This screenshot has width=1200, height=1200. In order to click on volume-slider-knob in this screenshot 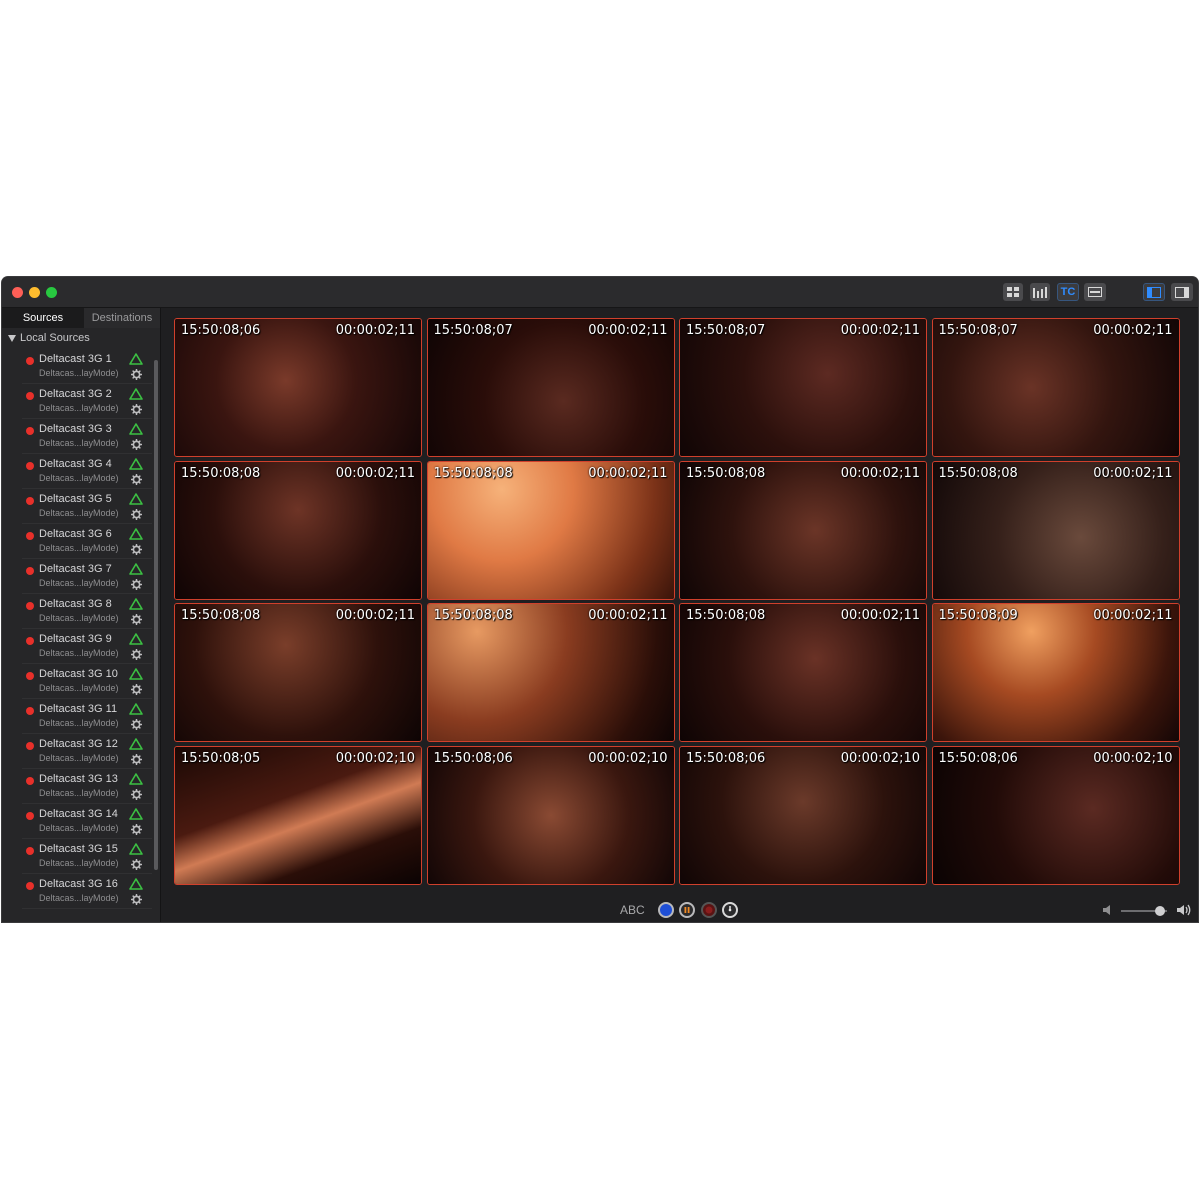, I will do `click(1160, 911)`.